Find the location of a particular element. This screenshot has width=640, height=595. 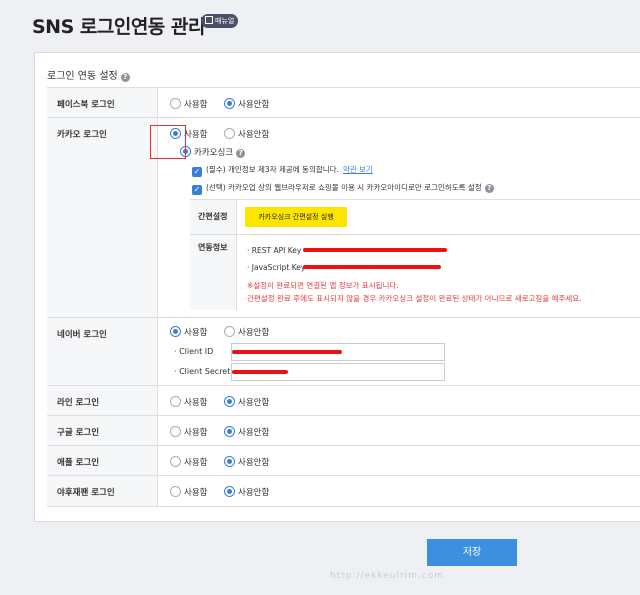

kakao-easy-setup-button: 카카오싱크 간편설정 실행 is located at coordinates (296, 217).